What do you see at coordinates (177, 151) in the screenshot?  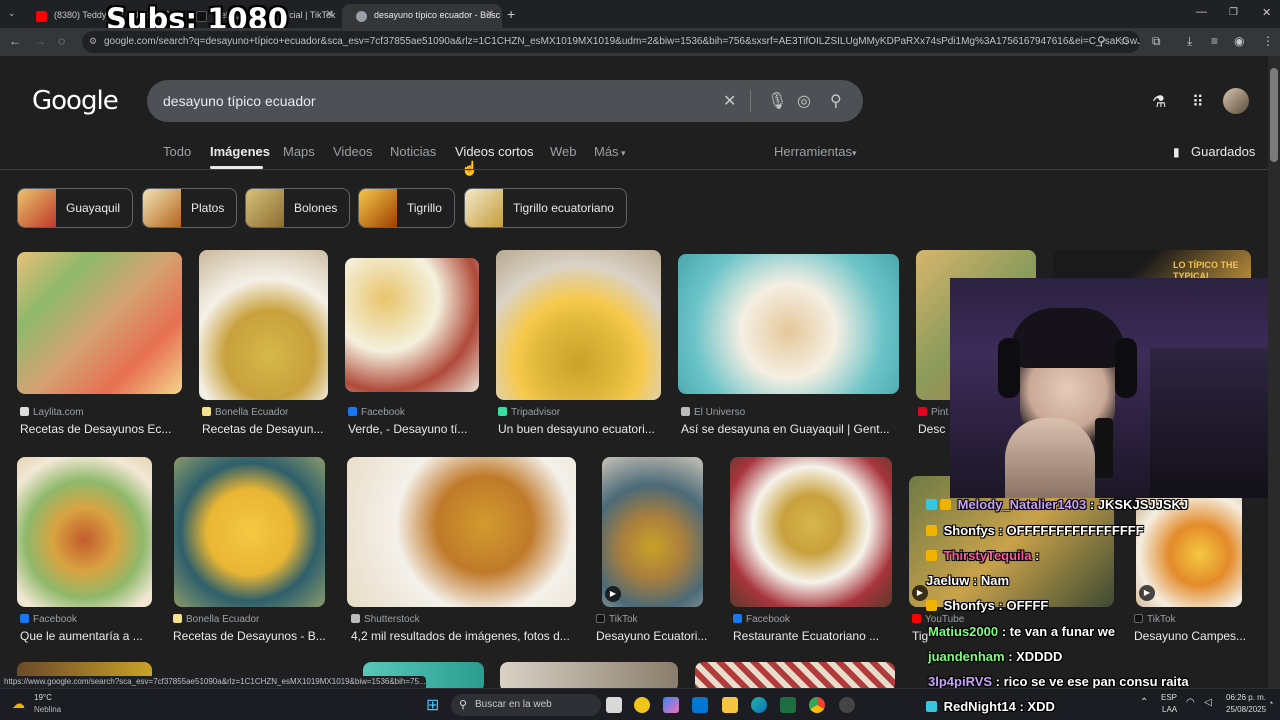 I see `tab-todo: Todo` at bounding box center [177, 151].